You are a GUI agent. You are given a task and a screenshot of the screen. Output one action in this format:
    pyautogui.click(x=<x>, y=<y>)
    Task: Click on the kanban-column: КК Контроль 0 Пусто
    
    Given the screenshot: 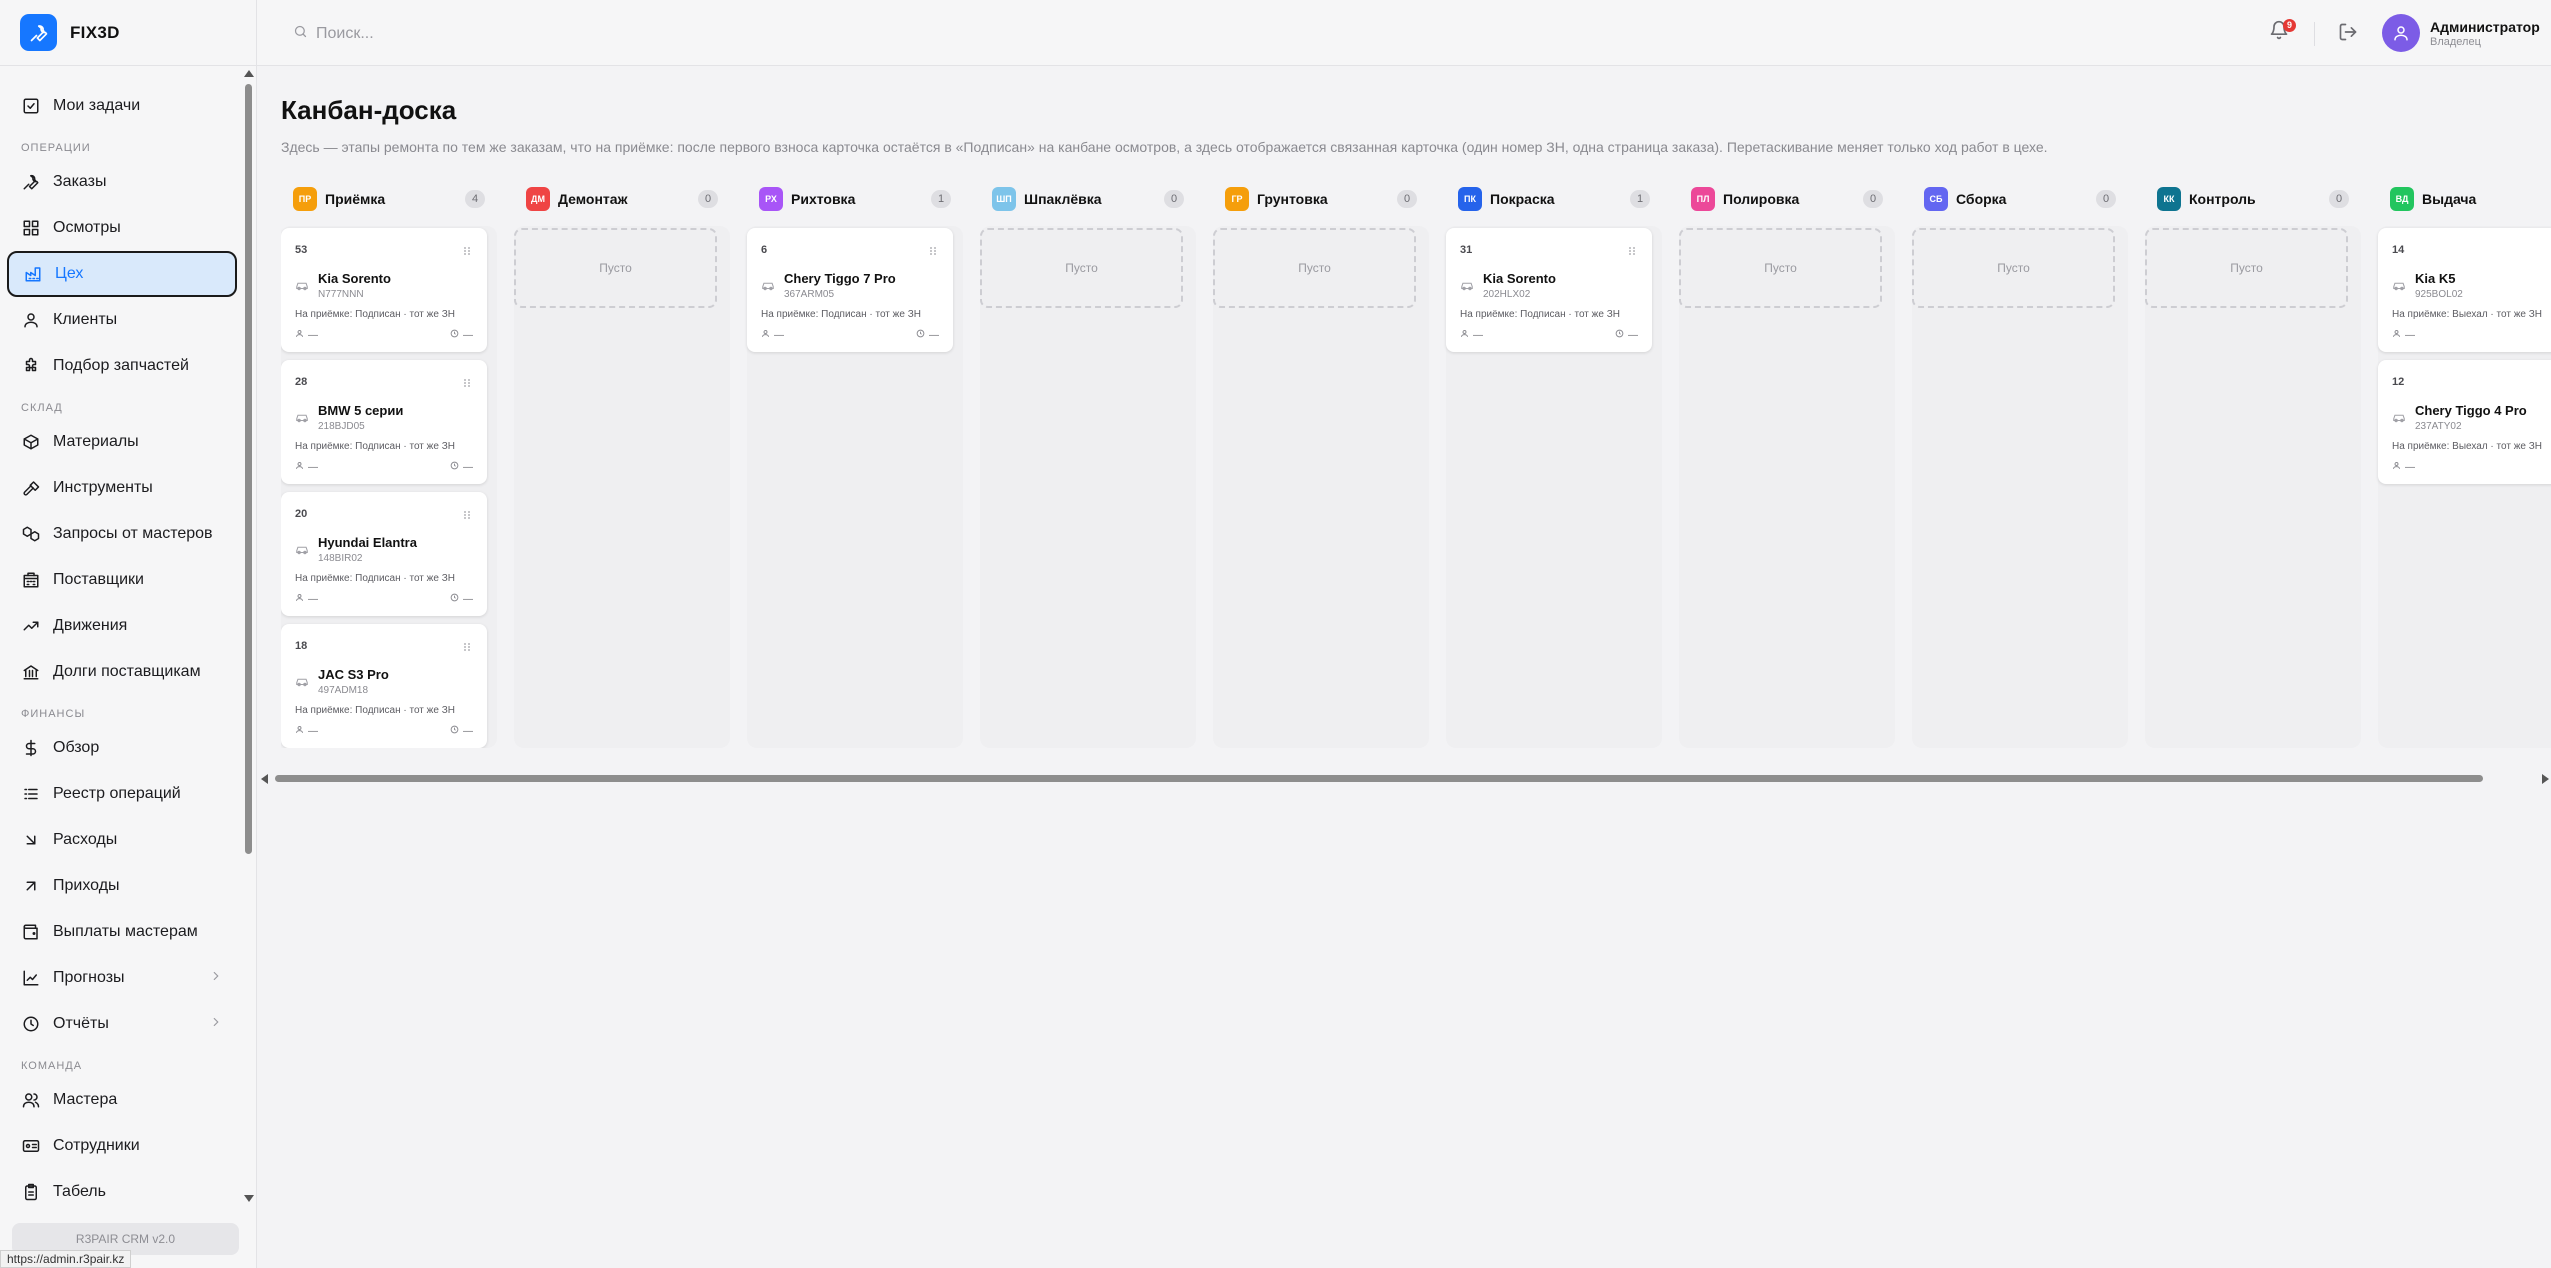 What is the action you would take?
    pyautogui.click(x=2253, y=463)
    